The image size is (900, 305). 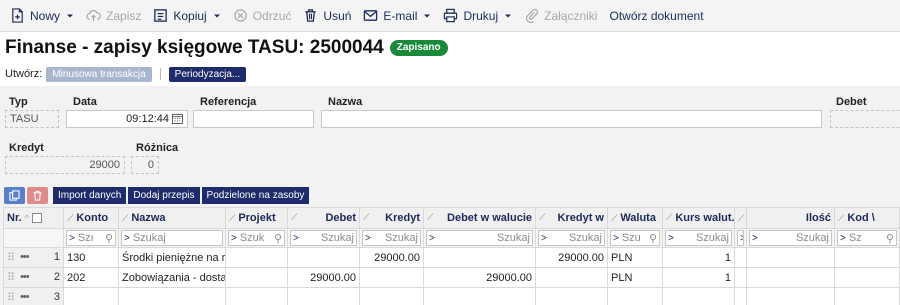 I want to click on filter-input-kod: > Sz ⚲, so click(x=867, y=238).